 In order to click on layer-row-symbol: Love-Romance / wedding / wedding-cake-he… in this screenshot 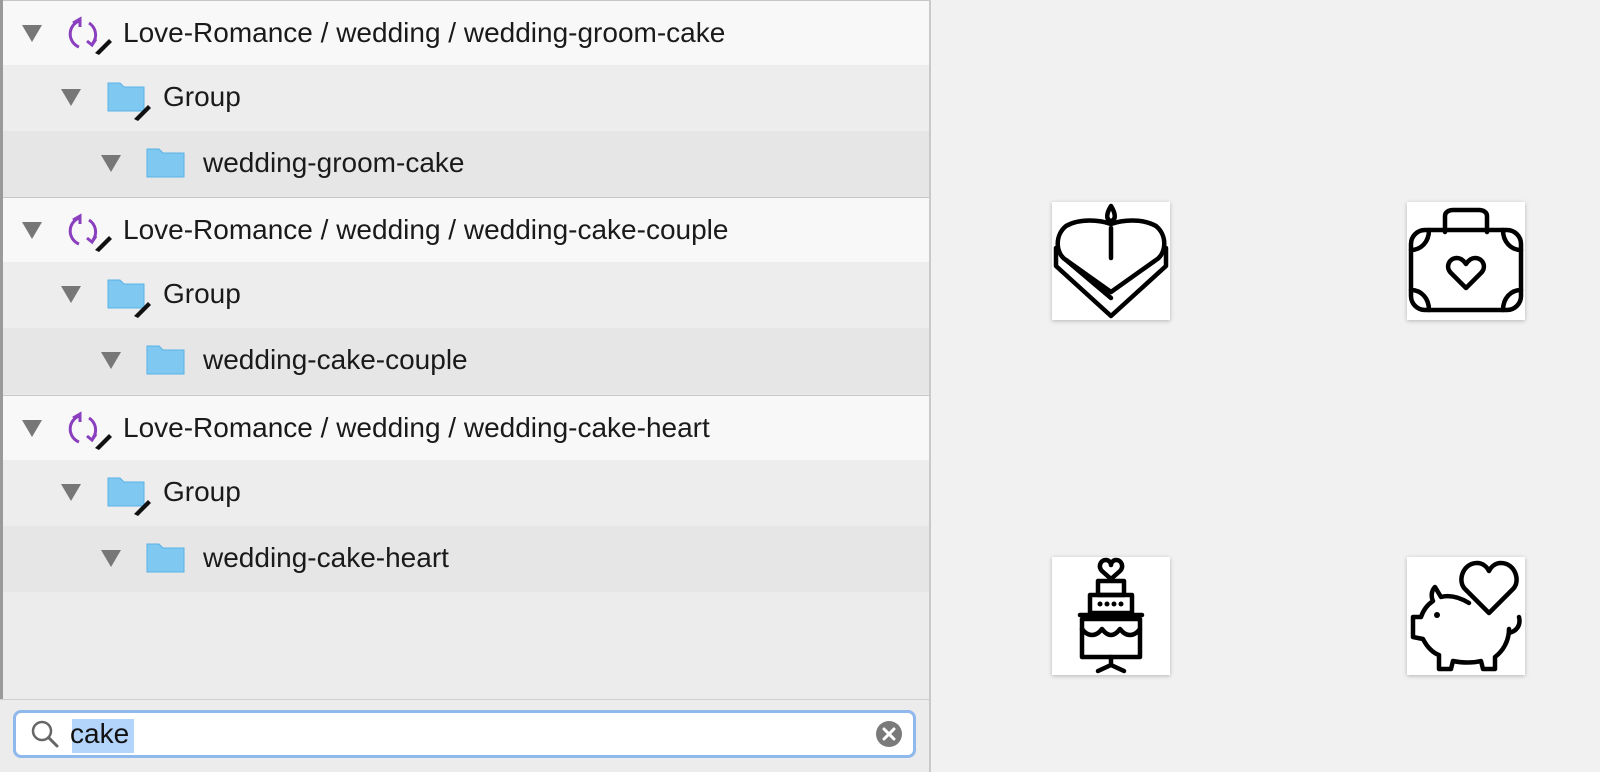, I will do `click(466, 428)`.